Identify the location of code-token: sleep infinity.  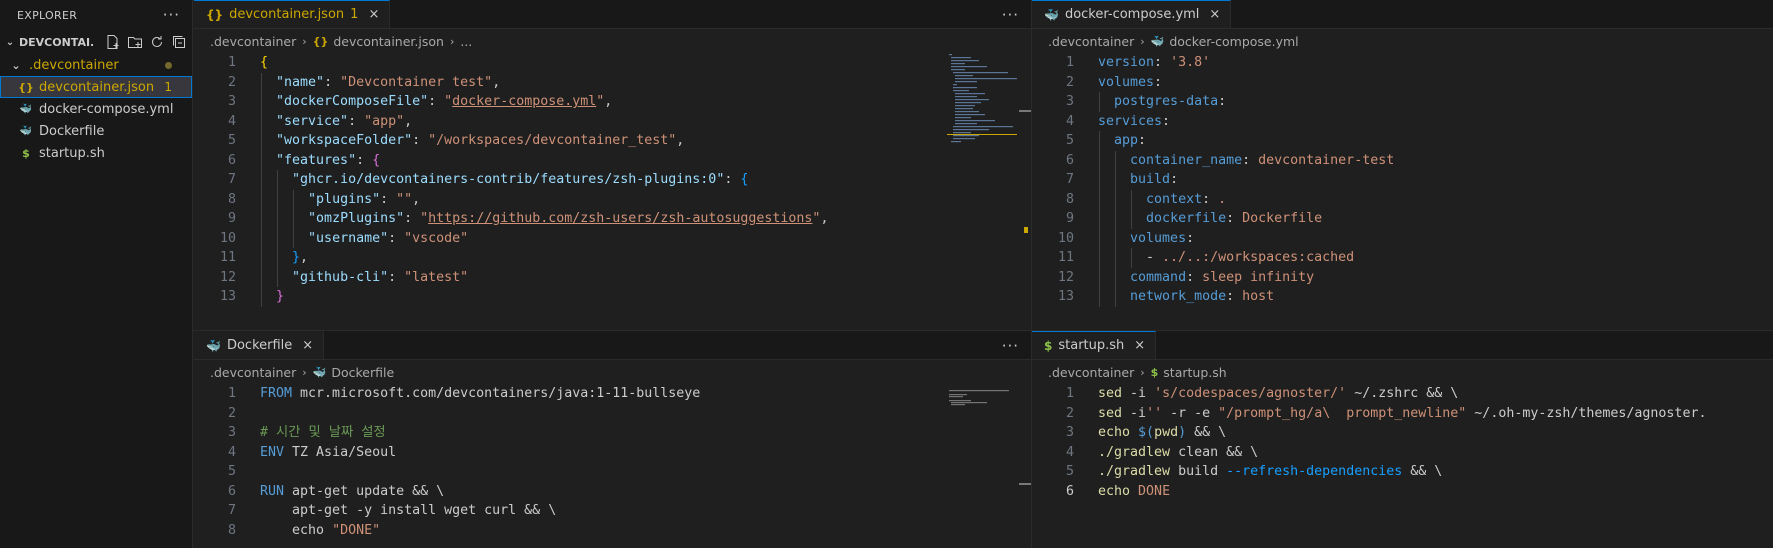
(1258, 277).